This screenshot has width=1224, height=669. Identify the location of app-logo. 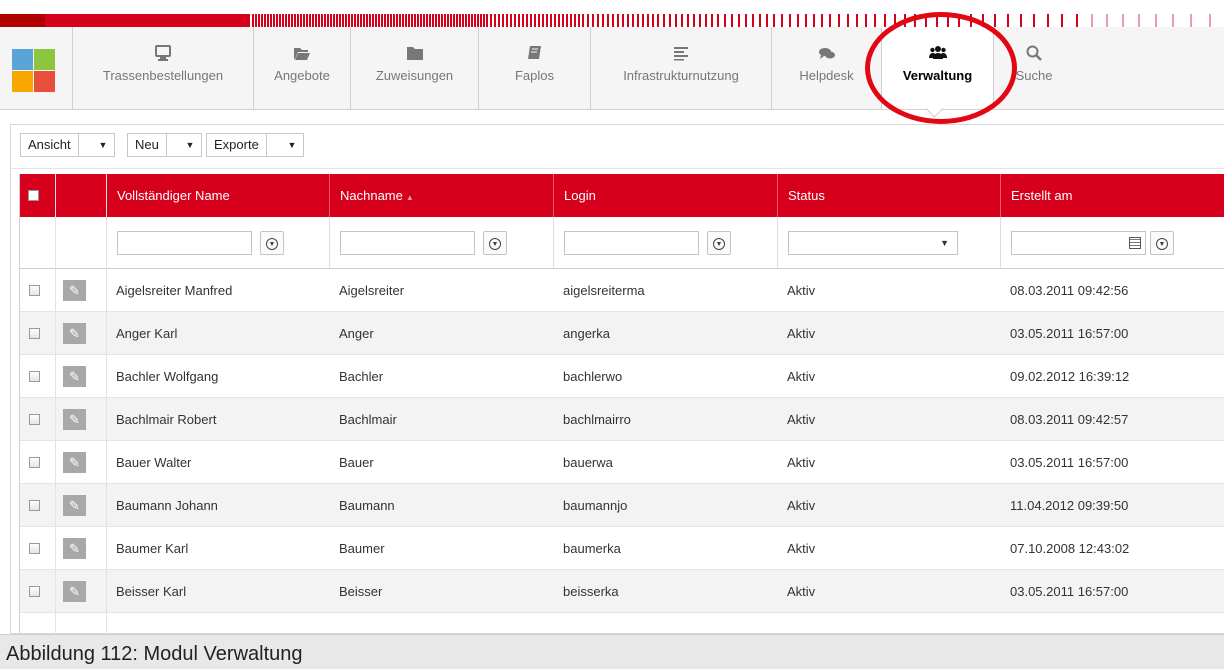
(34, 71).